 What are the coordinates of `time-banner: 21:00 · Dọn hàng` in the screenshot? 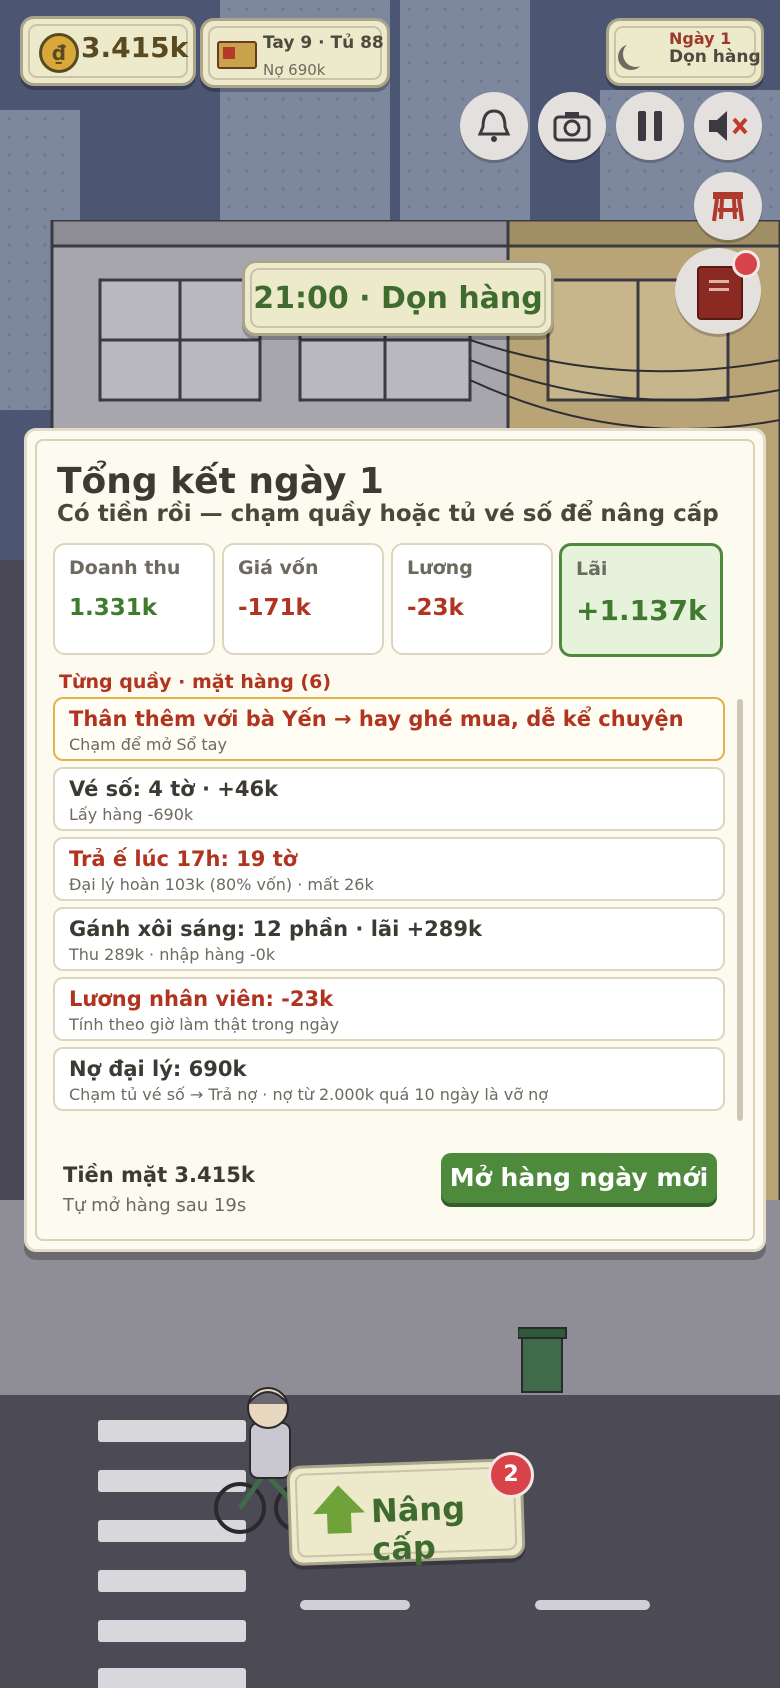 It's located at (398, 298).